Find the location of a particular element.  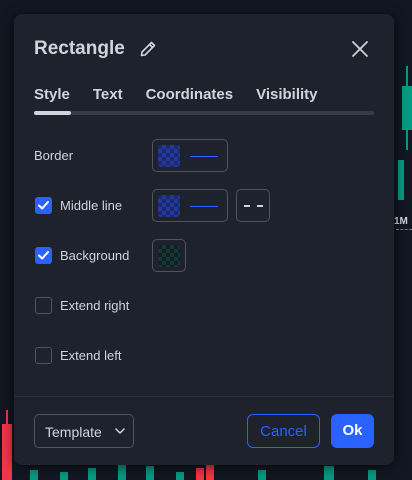

pencil-icon is located at coordinates (148, 49).